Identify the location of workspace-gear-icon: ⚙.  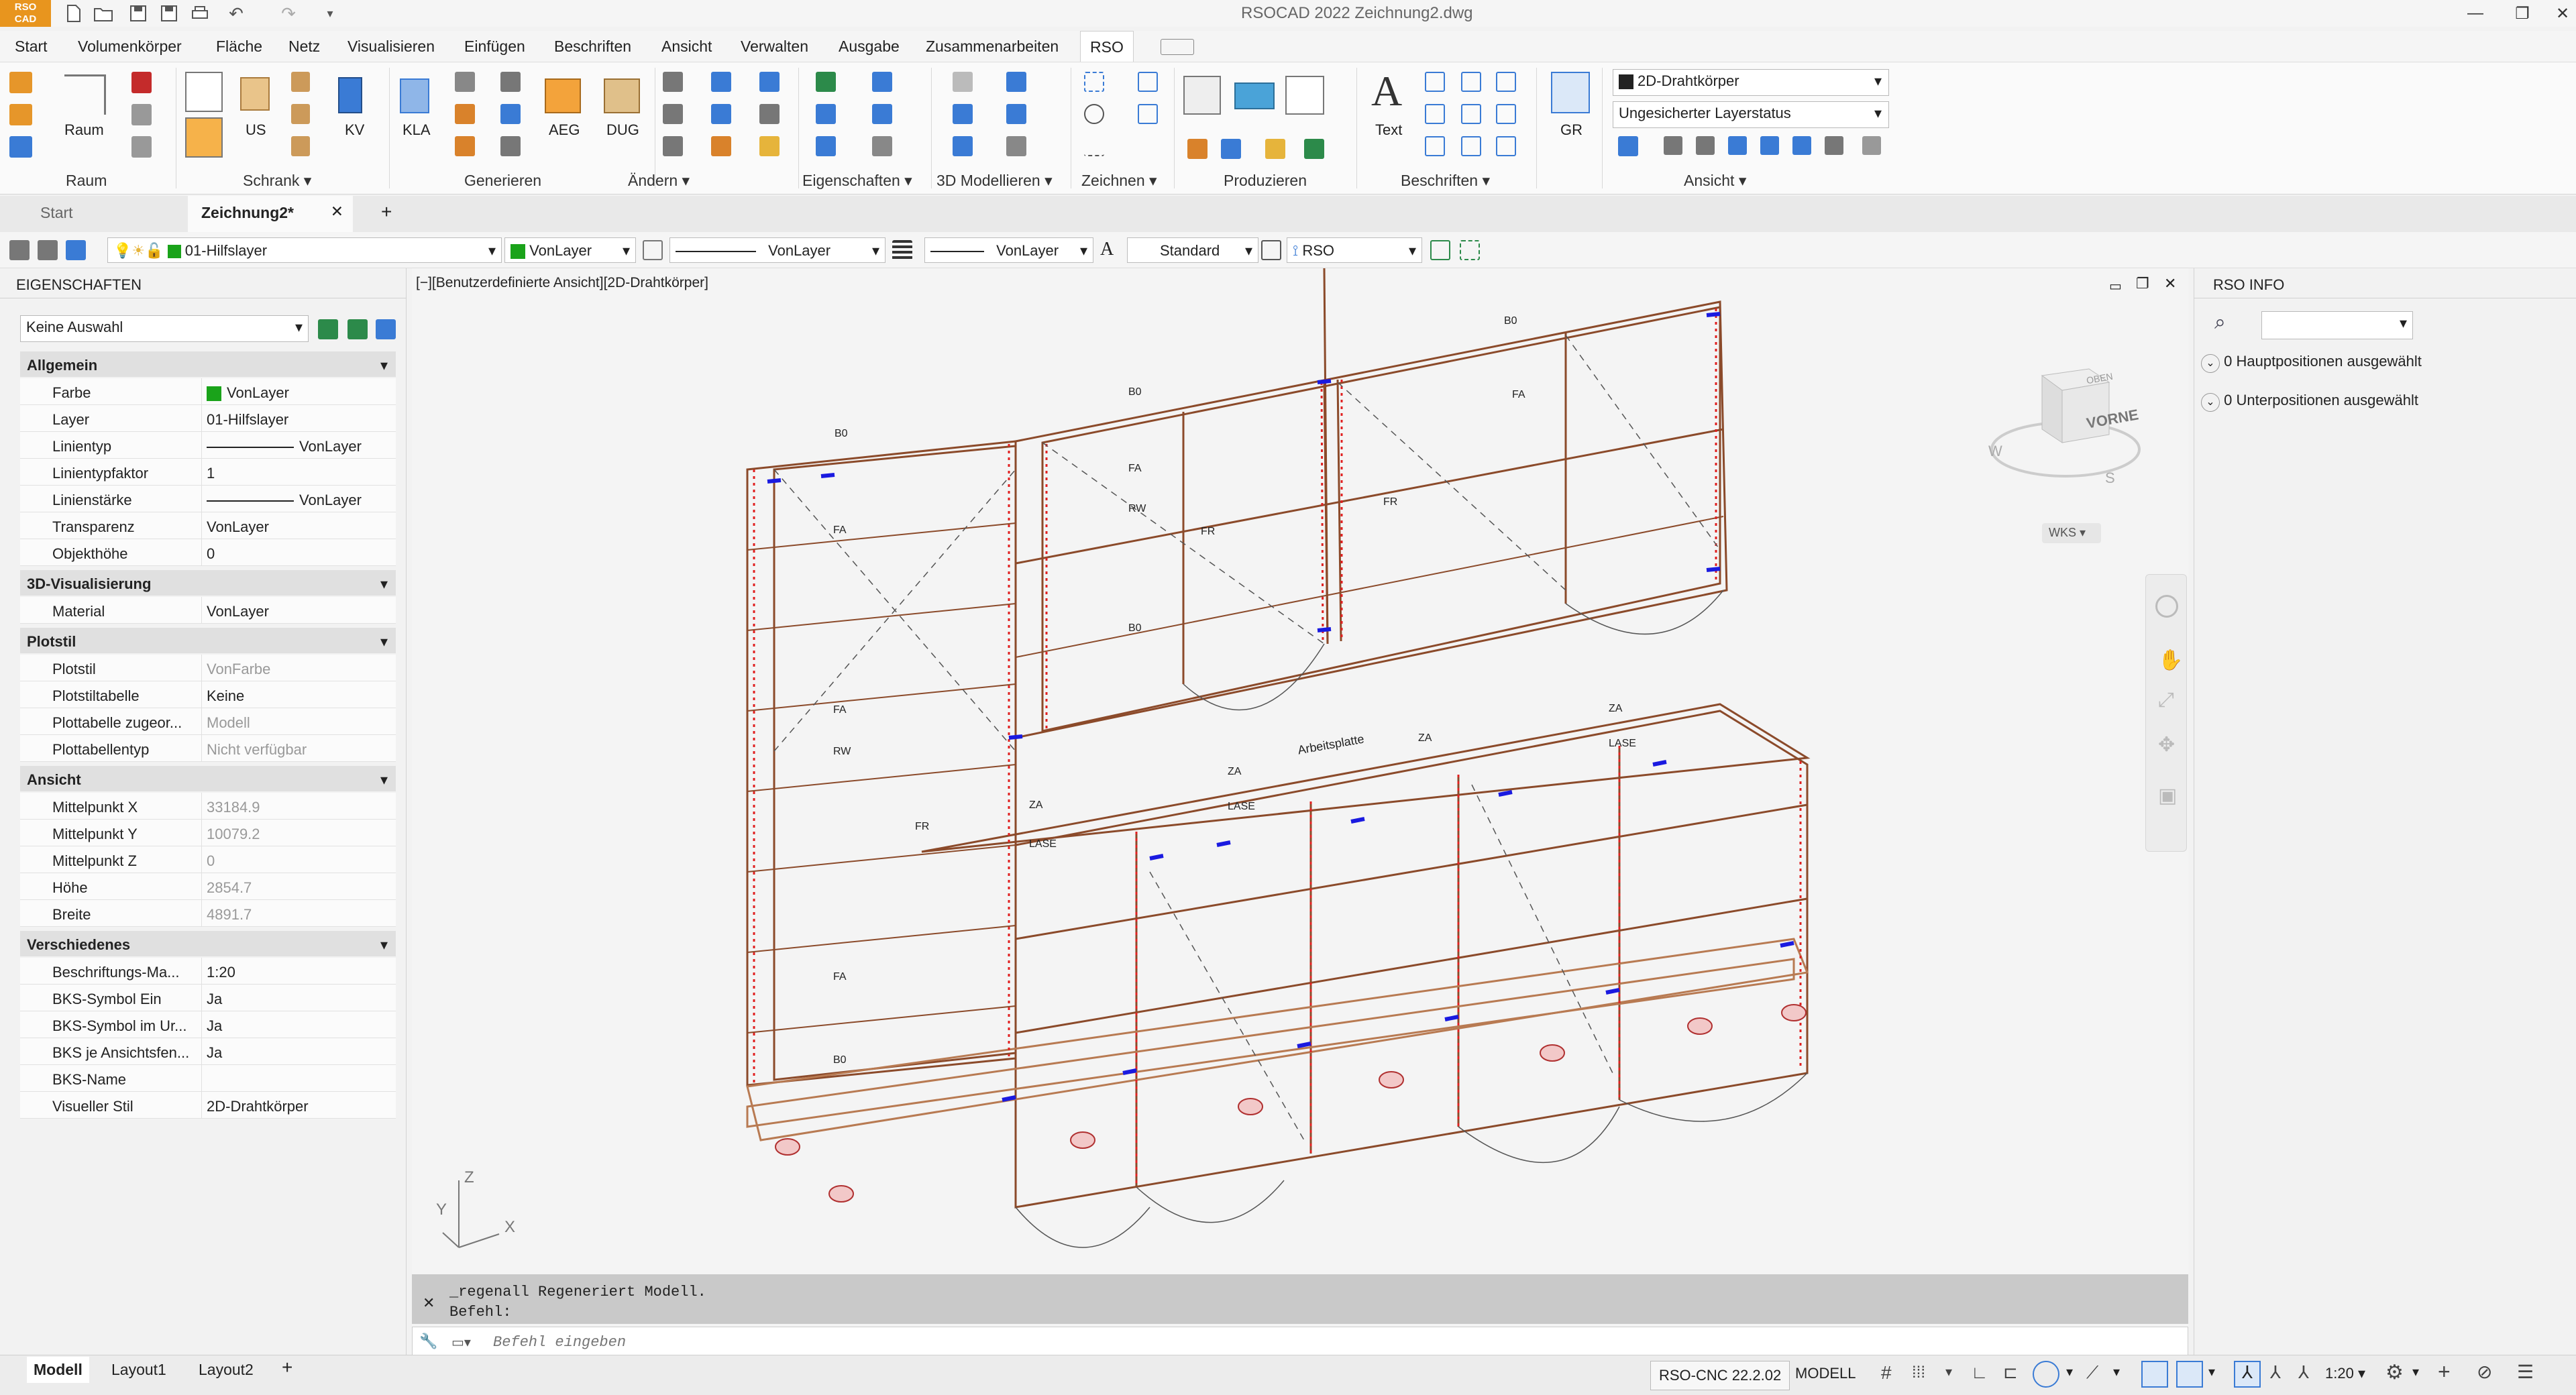
(2394, 1372).